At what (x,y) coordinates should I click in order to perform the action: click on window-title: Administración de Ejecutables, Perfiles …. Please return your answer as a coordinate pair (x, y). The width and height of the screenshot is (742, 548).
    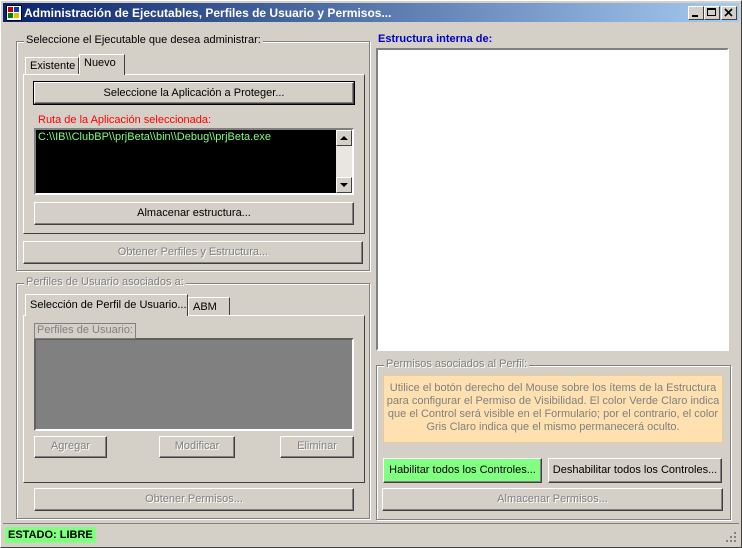
    Looking at the image, I should click on (208, 13).